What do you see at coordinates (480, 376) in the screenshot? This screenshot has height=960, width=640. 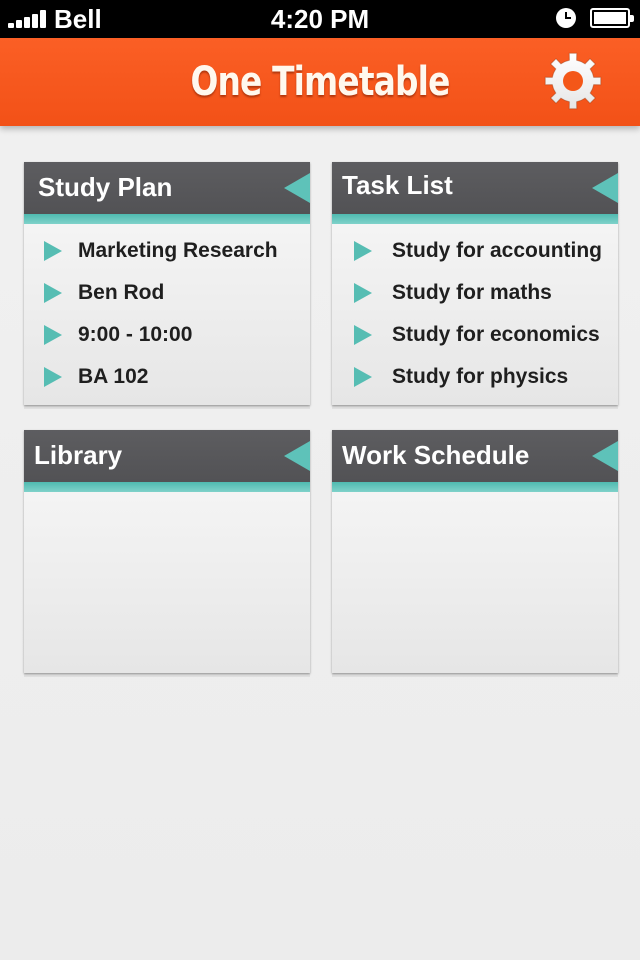 I see `list-item-label: Study for physics` at bounding box center [480, 376].